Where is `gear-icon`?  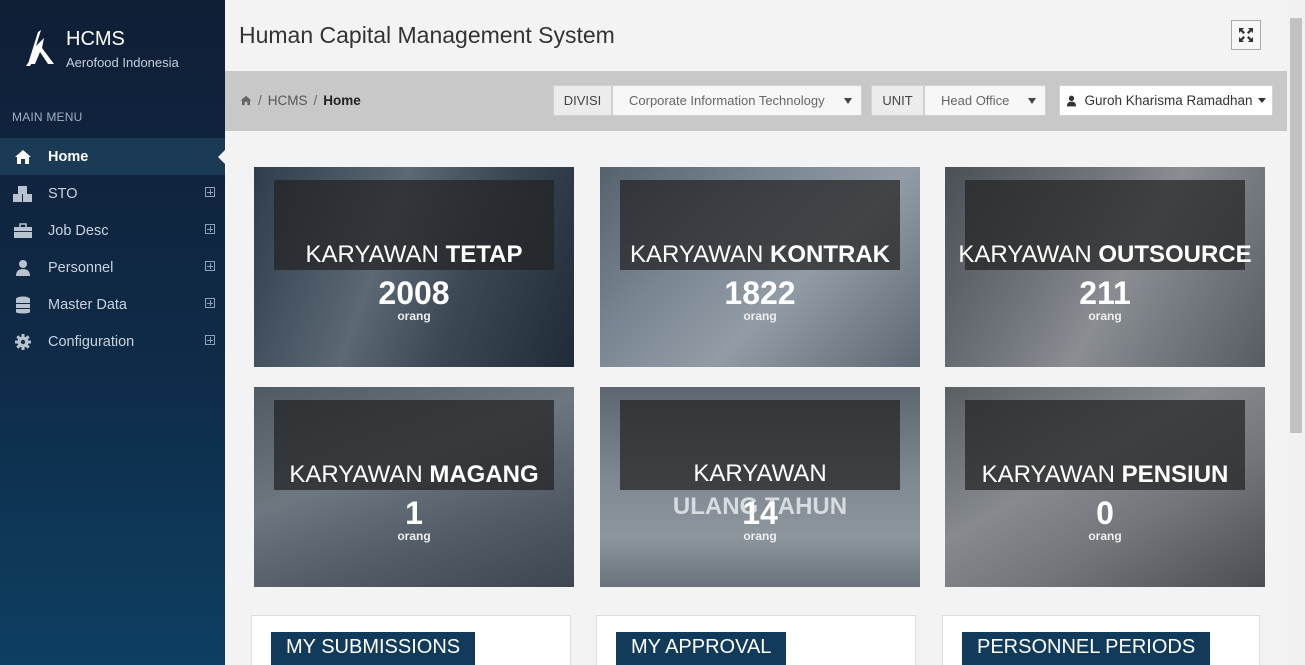 gear-icon is located at coordinates (23, 342).